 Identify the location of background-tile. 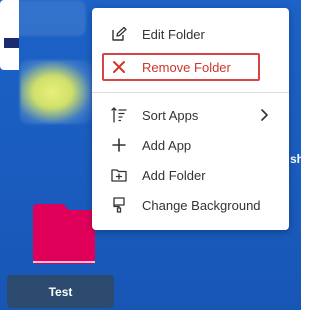
(46, 18).